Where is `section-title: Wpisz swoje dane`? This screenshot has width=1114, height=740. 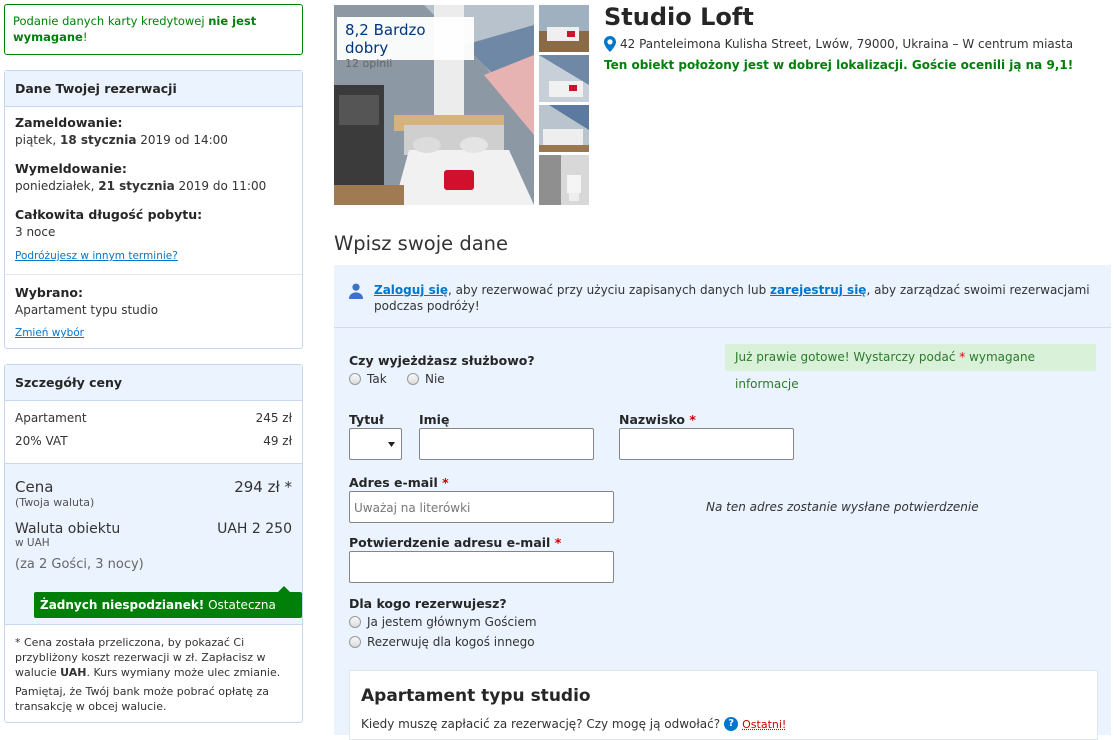
section-title: Wpisz swoje dane is located at coordinates (421, 243).